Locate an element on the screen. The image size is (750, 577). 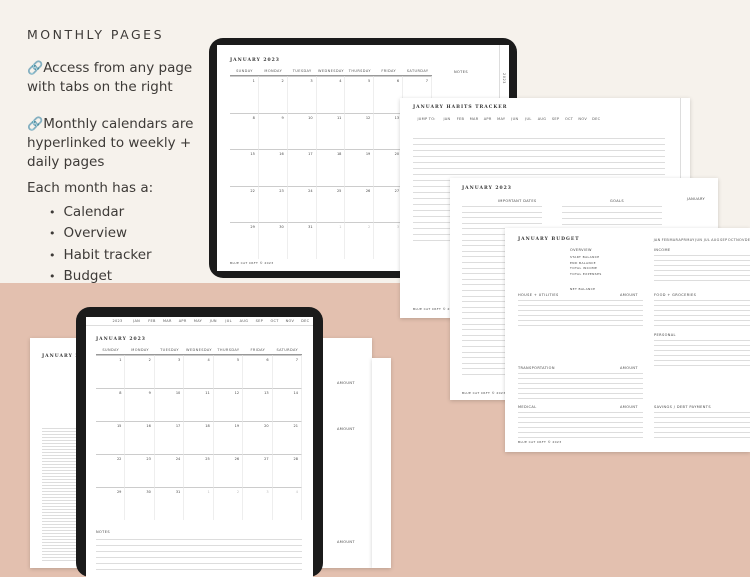
month-tabs: 2023 JAN FEB MAR APR MAY JUN JUL AUG SEP OCT NOV DEC is located at coordinates (199, 322).